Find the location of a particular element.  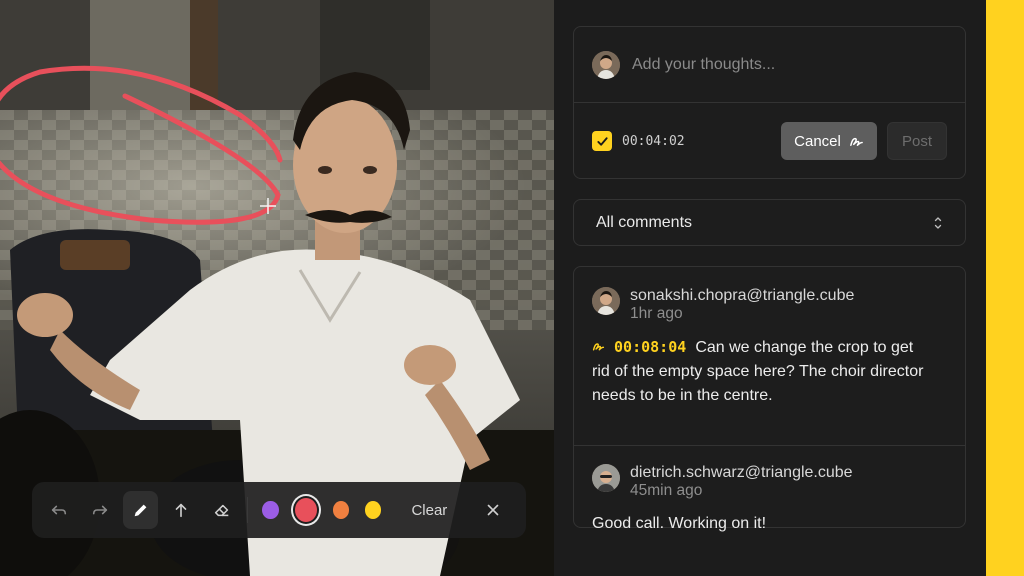

toolbar-divider is located at coordinates (248, 510).